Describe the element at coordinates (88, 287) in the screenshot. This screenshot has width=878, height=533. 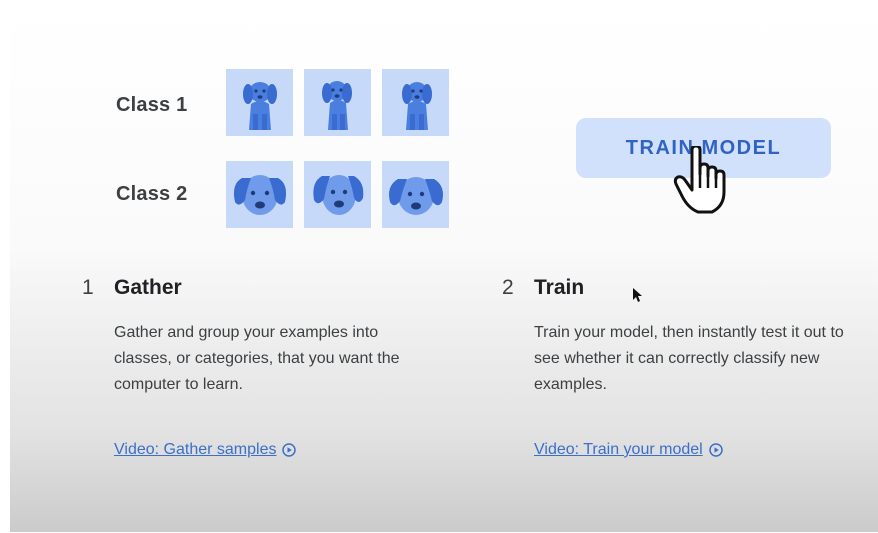
I see `step-1-number: 1` at that location.